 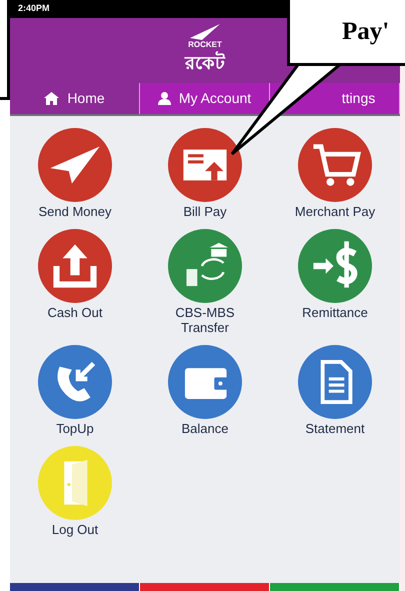 I want to click on service-button: Merchant Pay, so click(x=335, y=173).